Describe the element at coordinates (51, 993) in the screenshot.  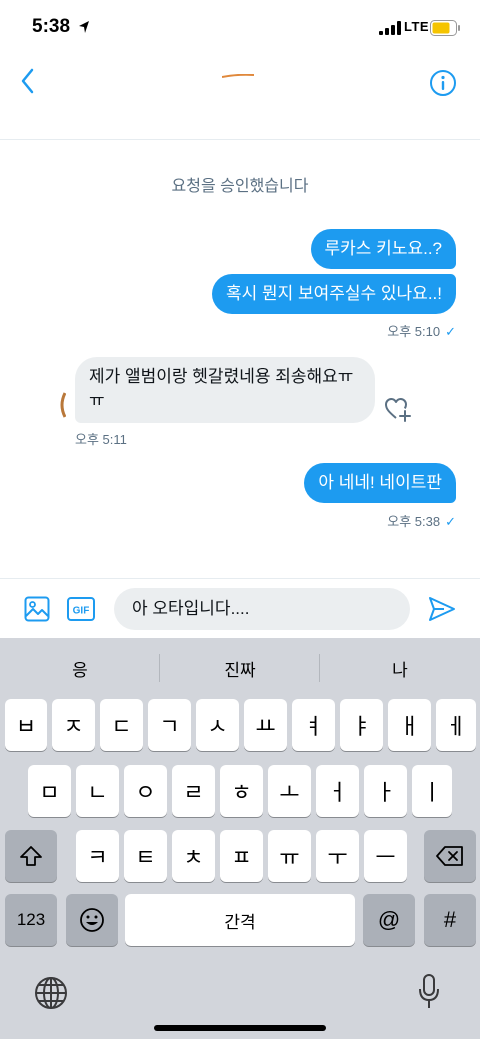
I see `globe-icon` at that location.